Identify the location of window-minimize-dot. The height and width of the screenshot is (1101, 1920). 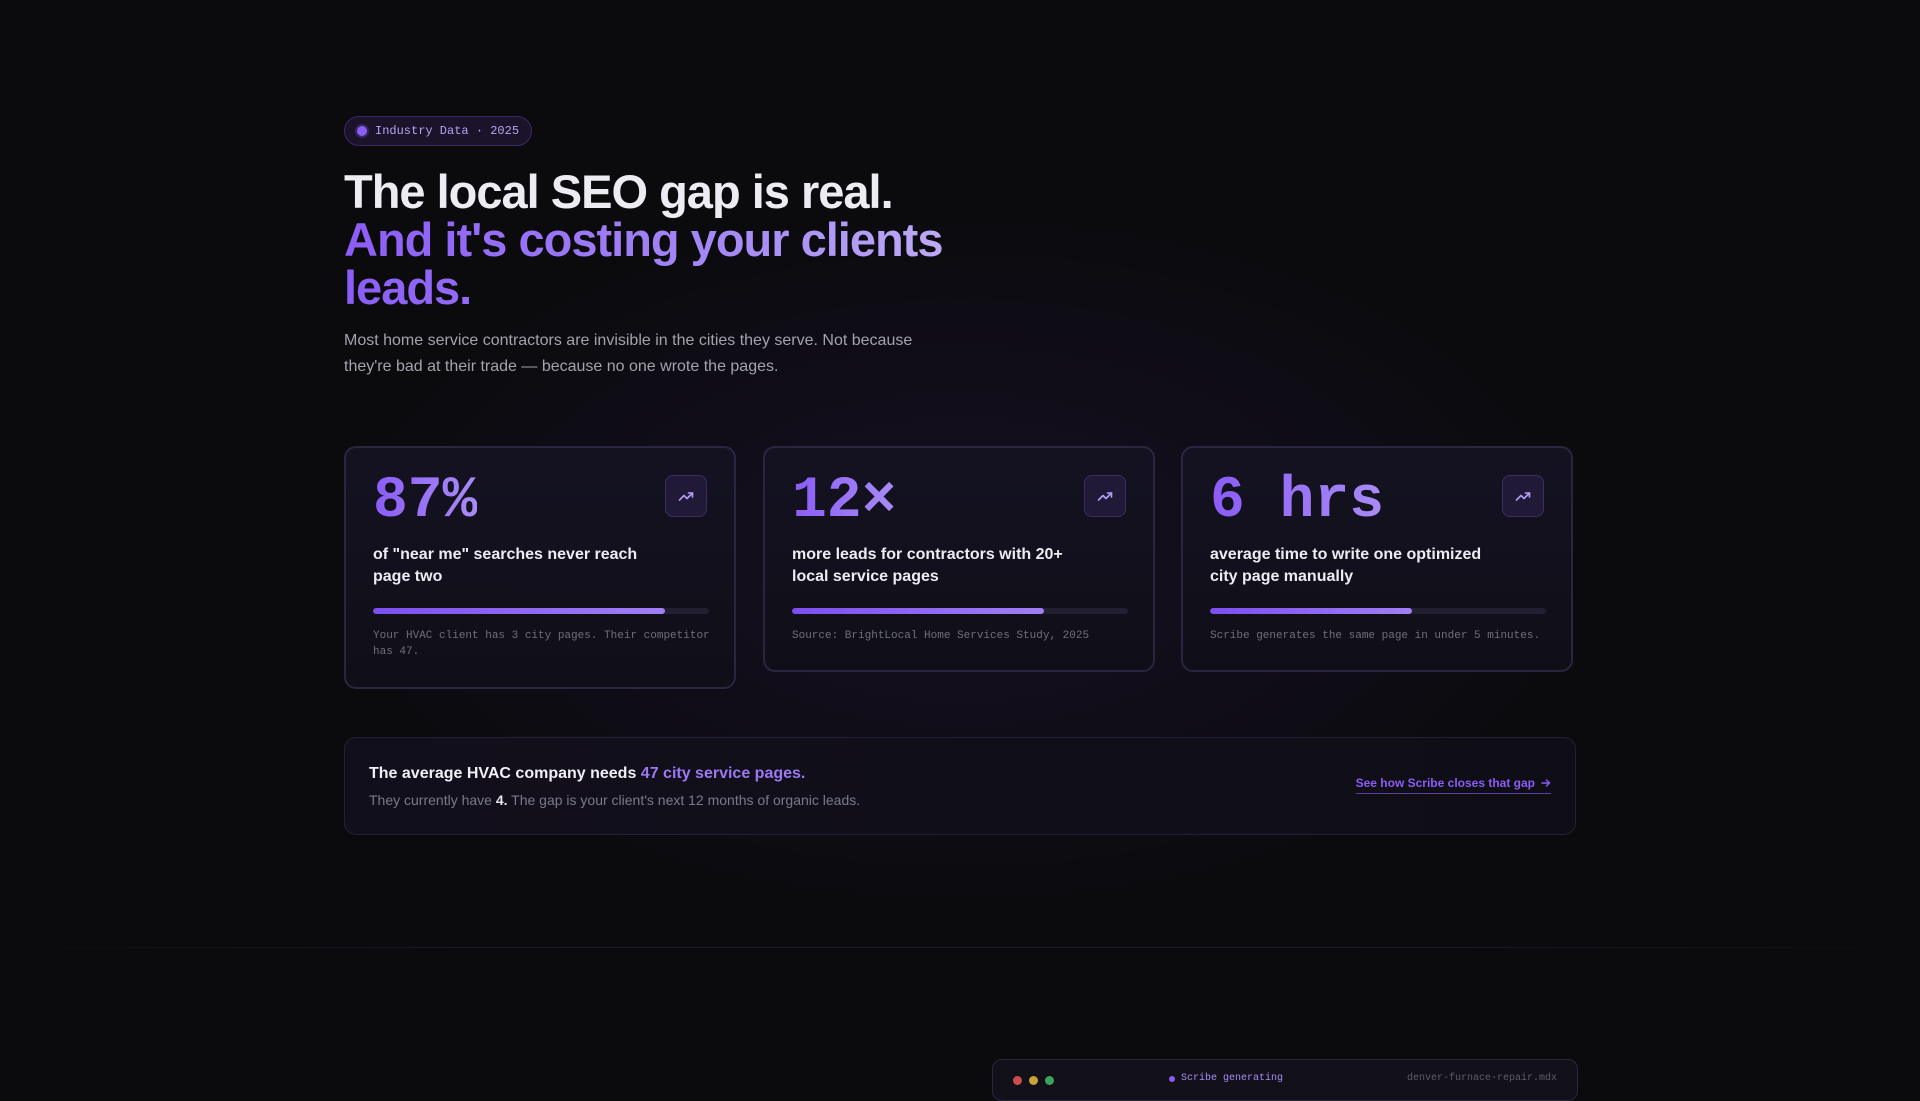
(1033, 1080).